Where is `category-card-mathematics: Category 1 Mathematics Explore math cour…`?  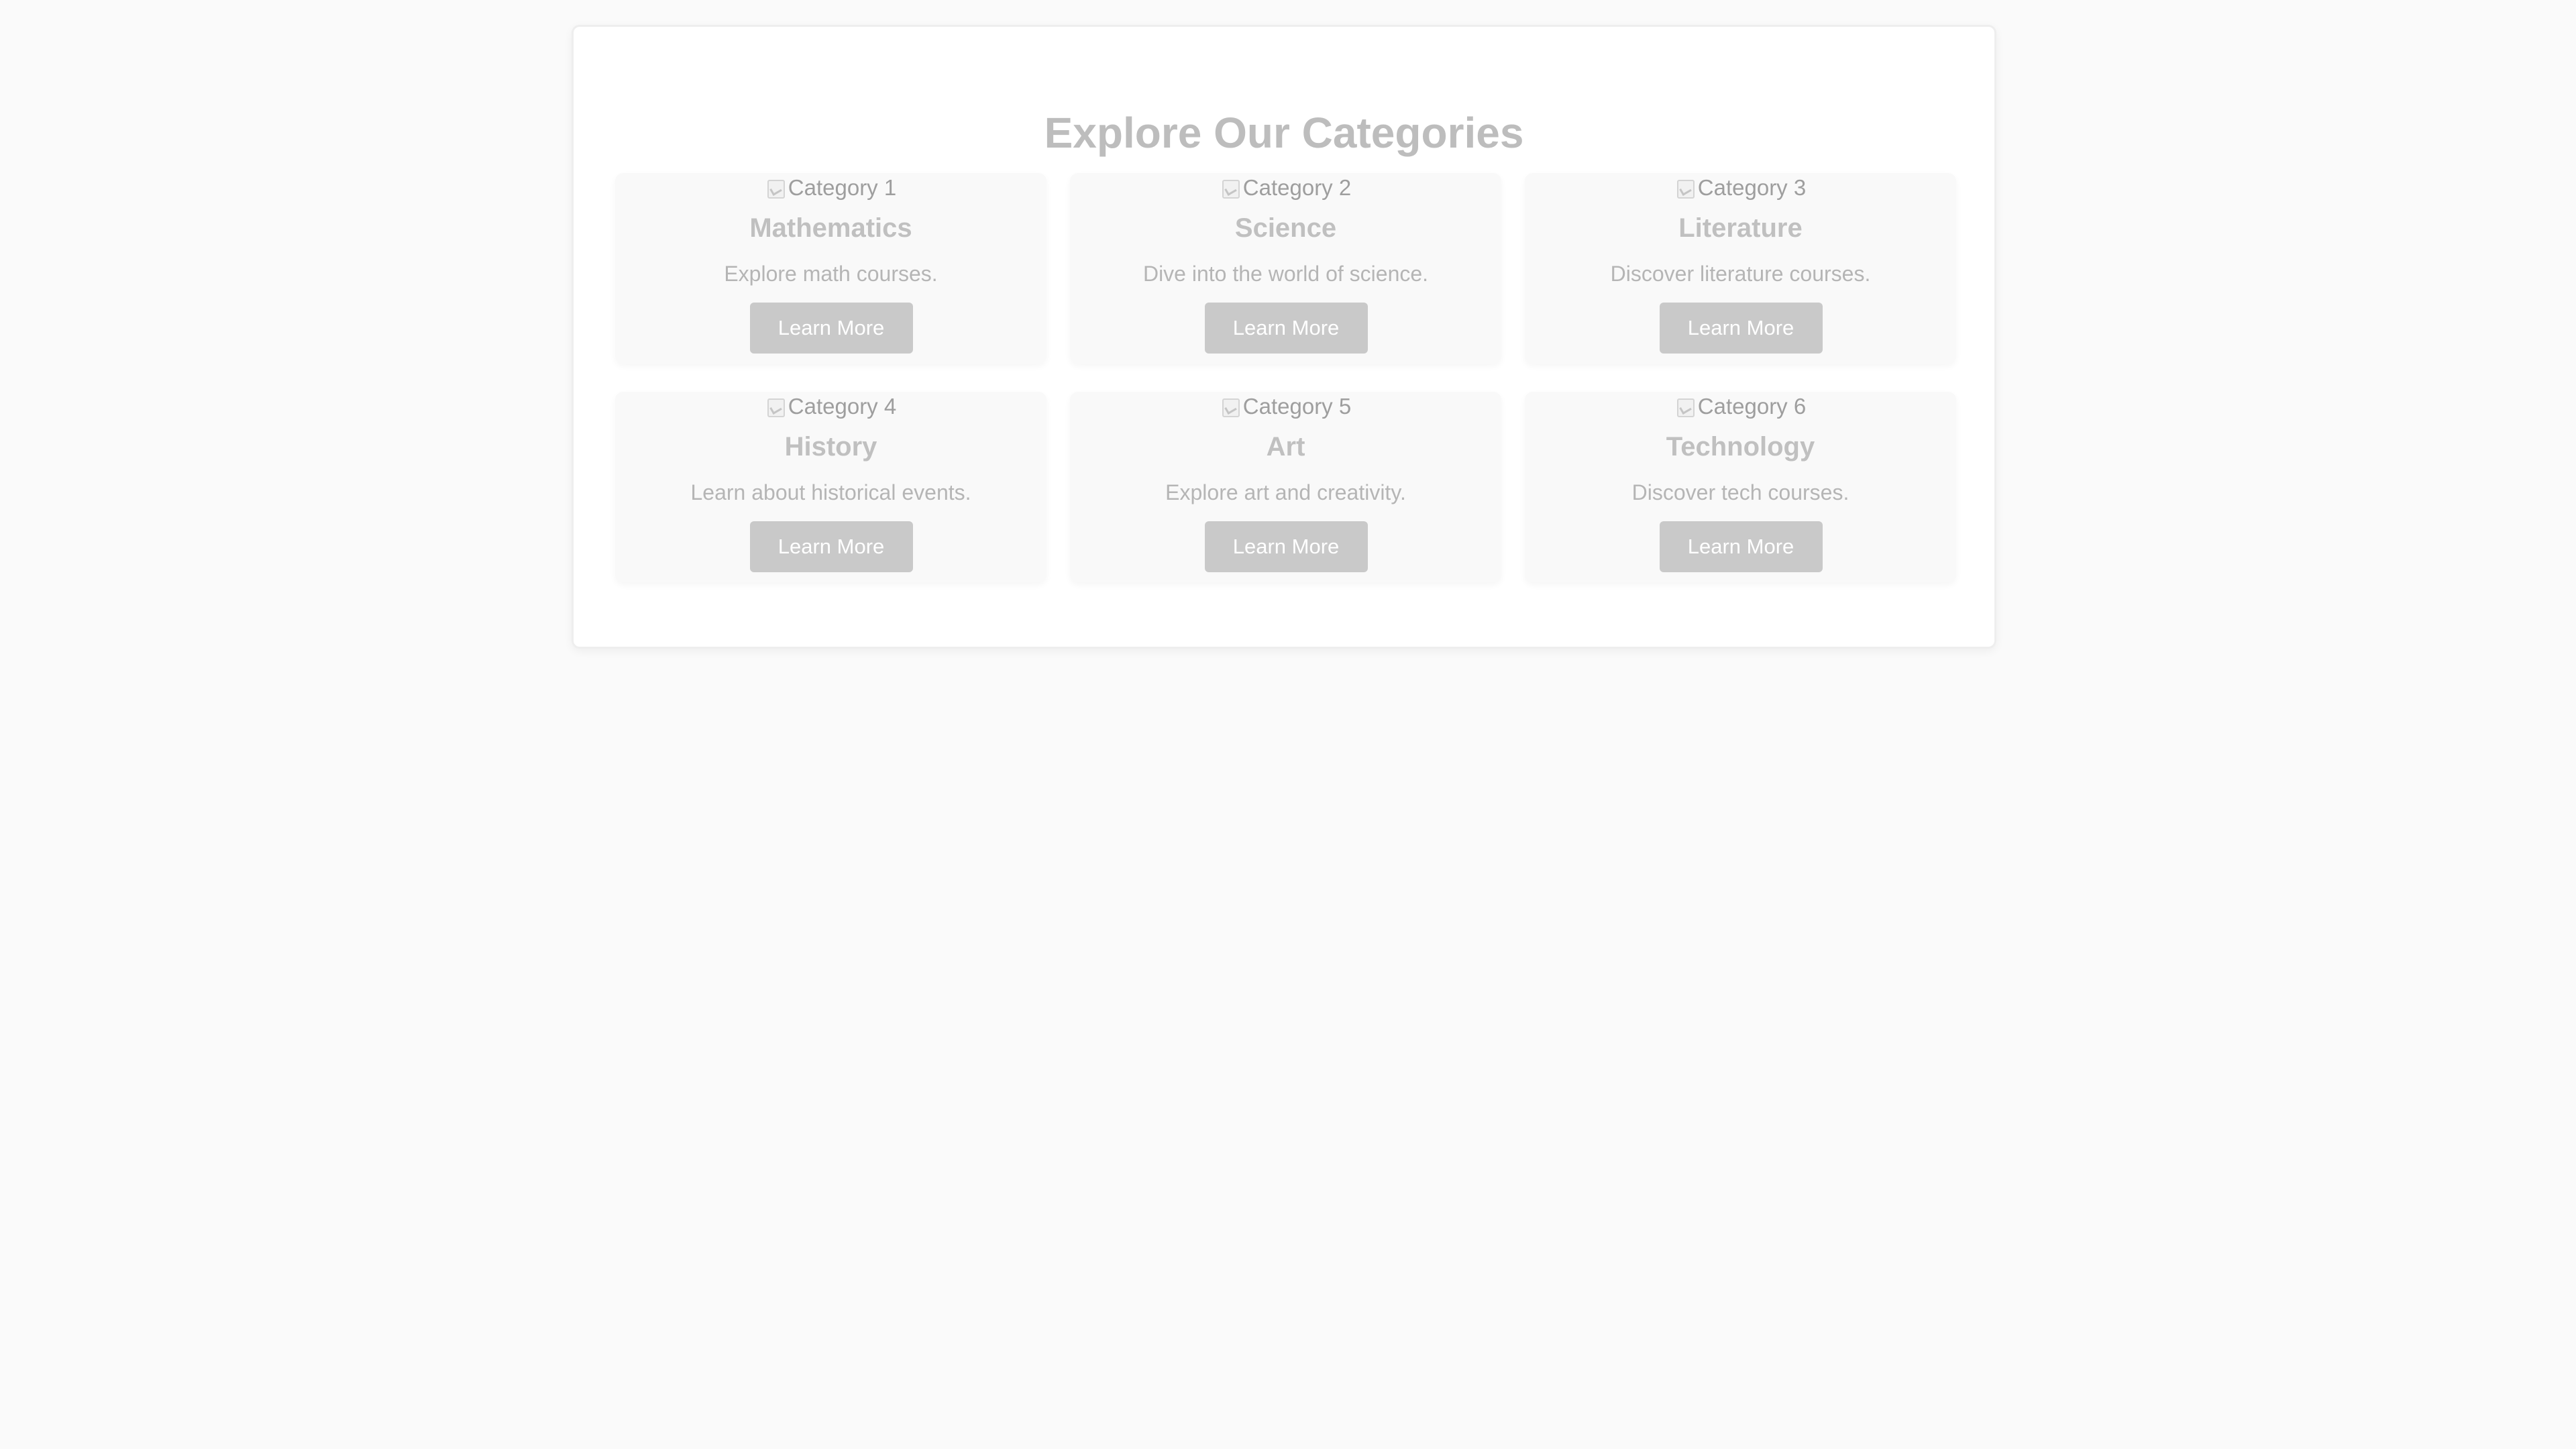 category-card-mathematics: Category 1 Mathematics Explore math cour… is located at coordinates (830, 268).